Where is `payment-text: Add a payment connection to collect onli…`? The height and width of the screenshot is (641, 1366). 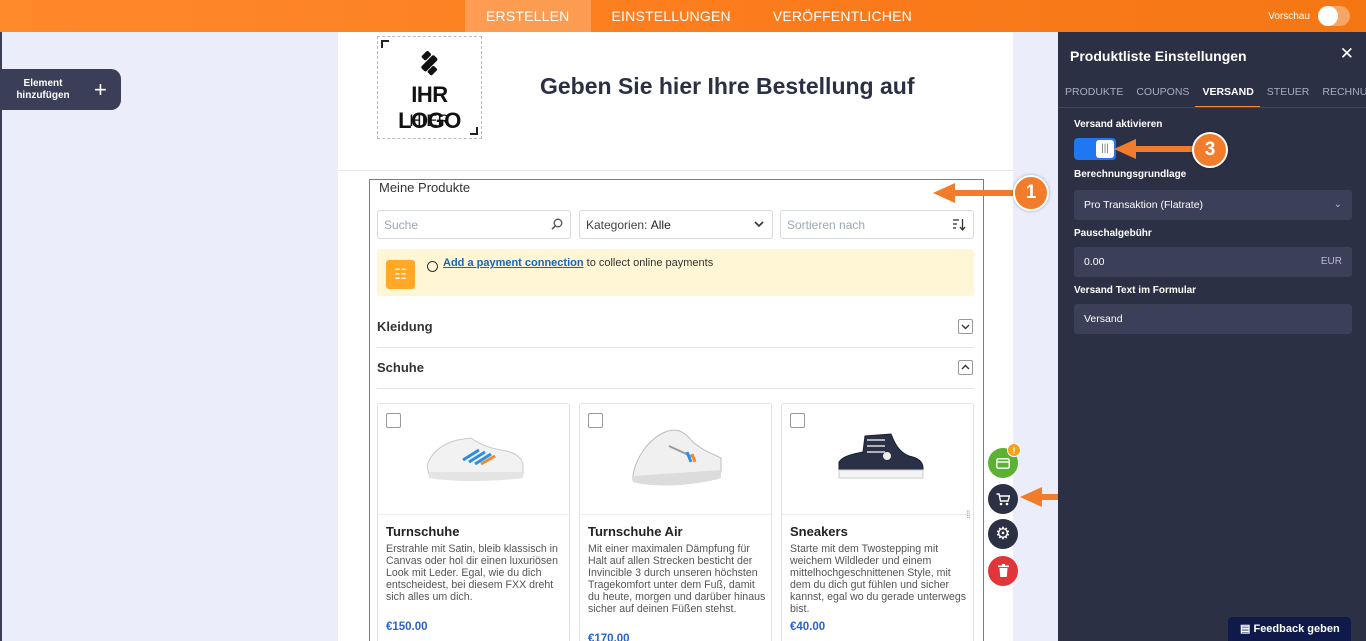 payment-text: Add a payment connection to collect onli… is located at coordinates (578, 263).